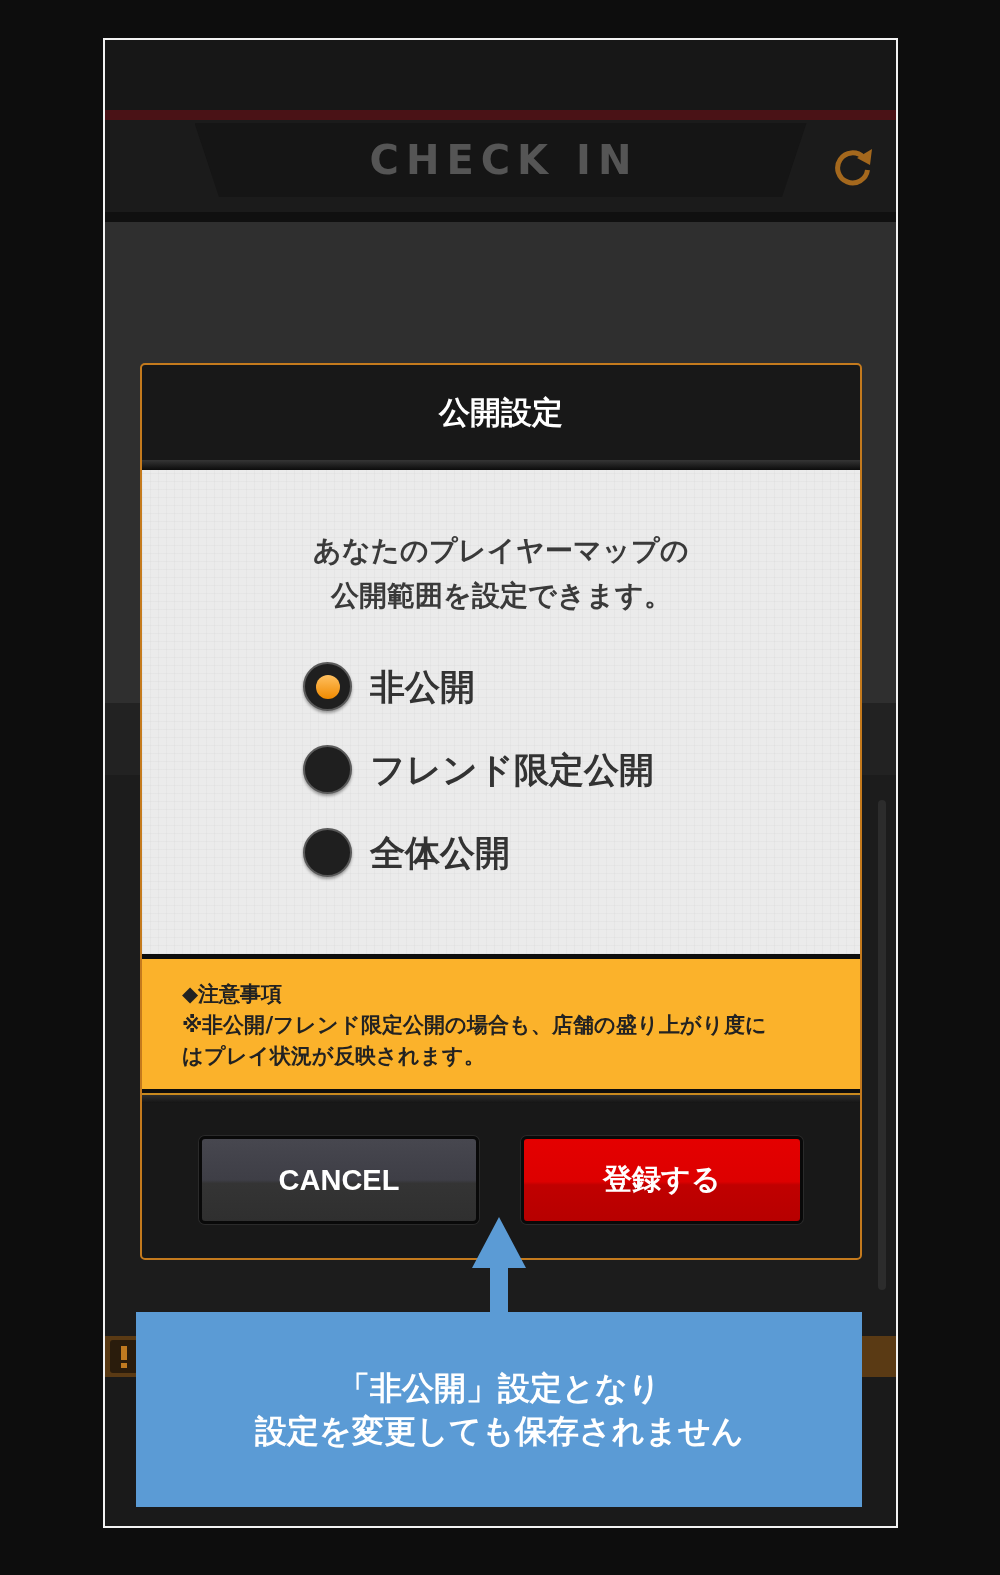  I want to click on refresh-icon, so click(853, 166).